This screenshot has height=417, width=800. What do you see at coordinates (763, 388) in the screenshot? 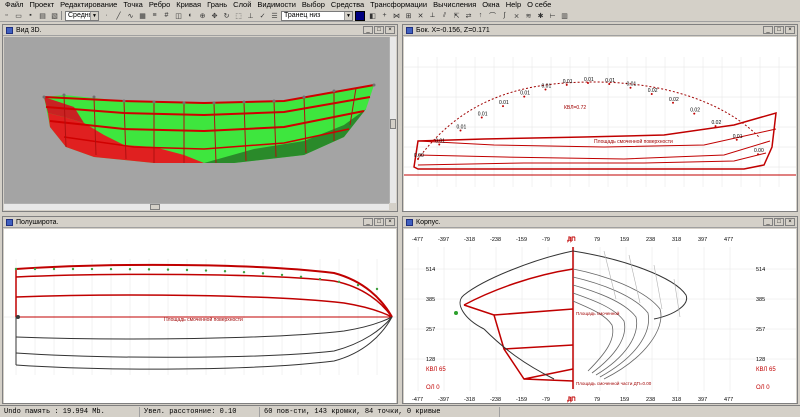
I see `ol-label-right: ОЛ 0` at bounding box center [763, 388].